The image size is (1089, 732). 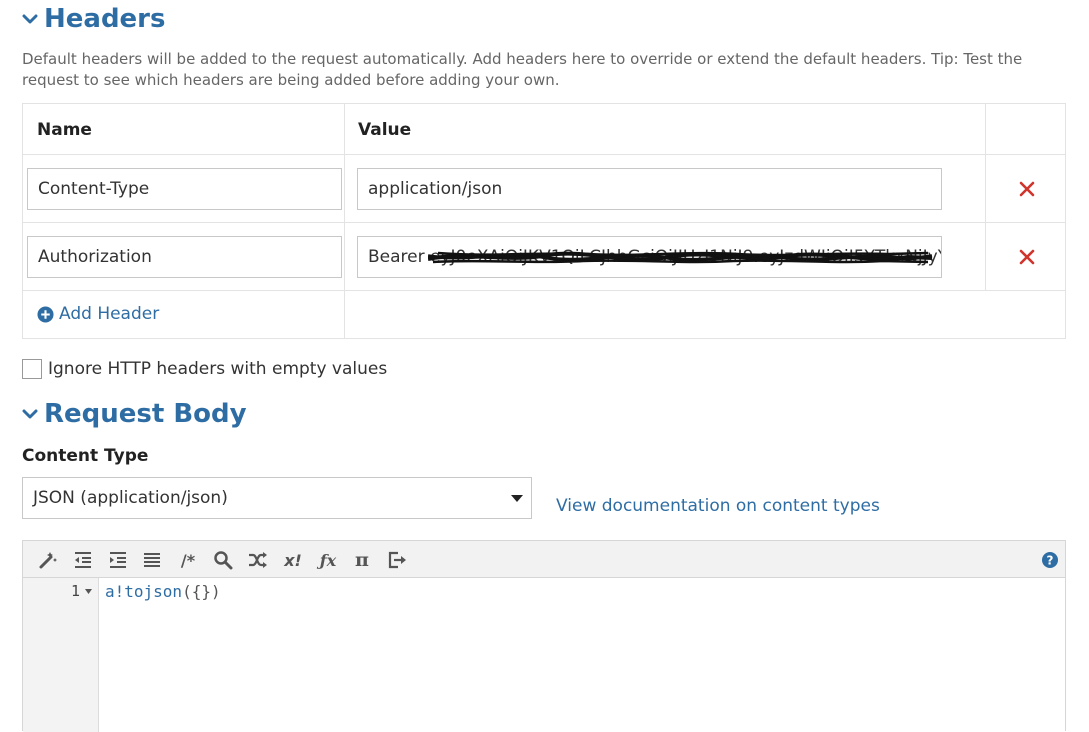 What do you see at coordinates (544, 129) in the screenshot?
I see `grid-header-row: Name Value` at bounding box center [544, 129].